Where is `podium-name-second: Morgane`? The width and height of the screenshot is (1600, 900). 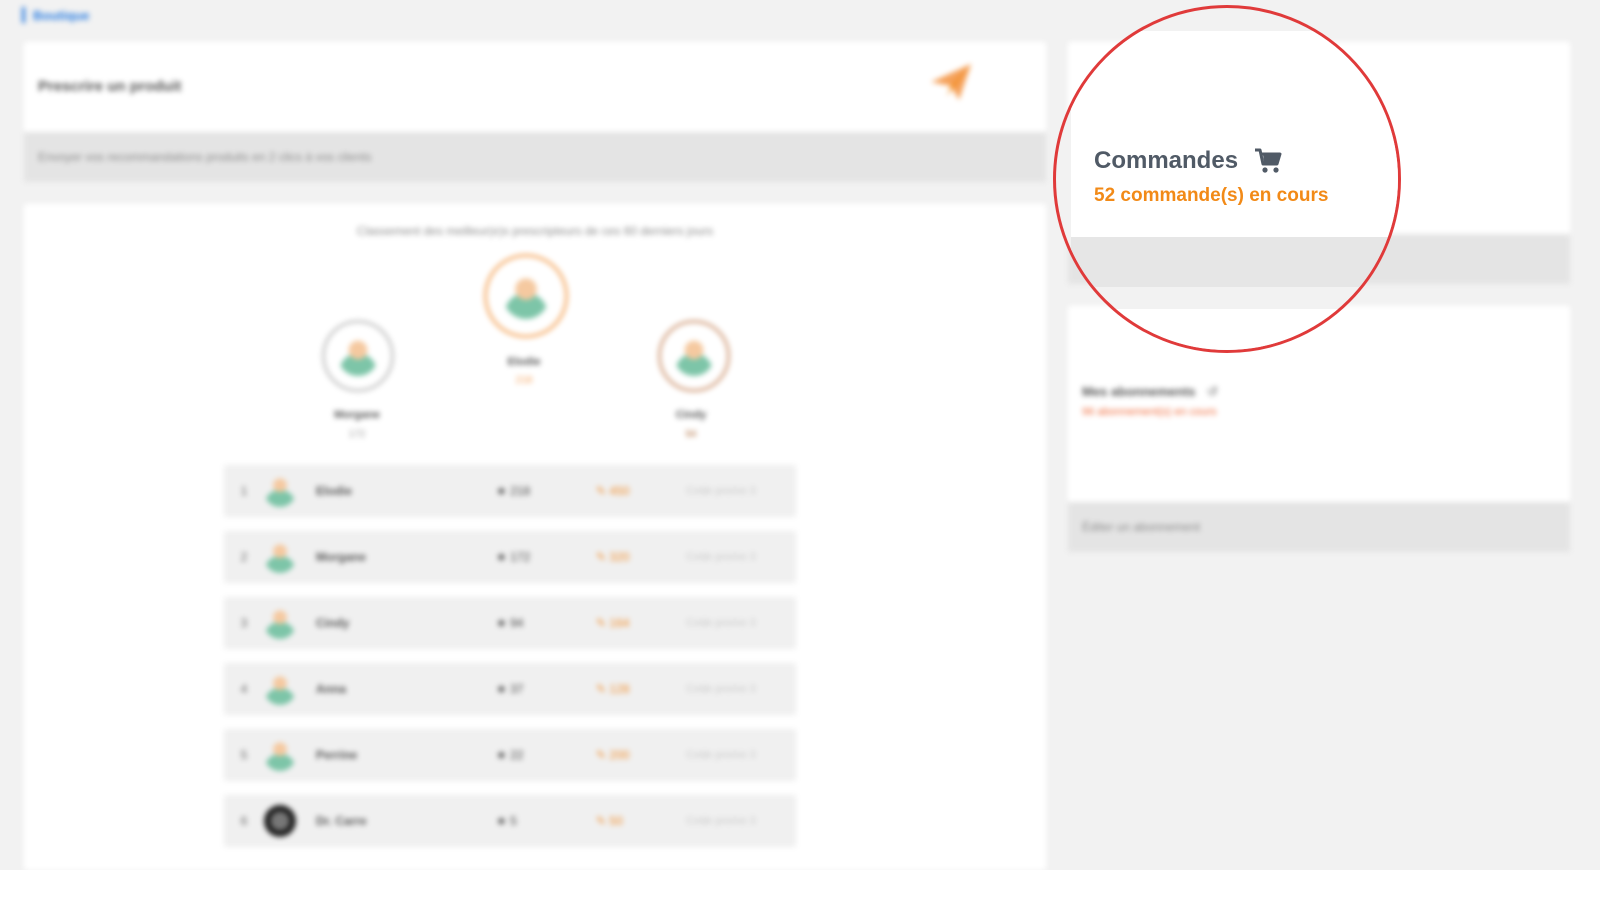
podium-name-second: Morgane is located at coordinates (357, 415).